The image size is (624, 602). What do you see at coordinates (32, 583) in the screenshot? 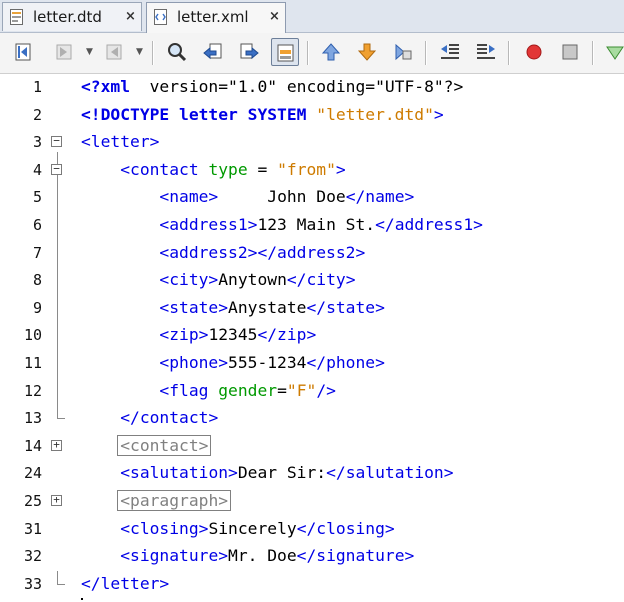
I see `line-number: 33` at bounding box center [32, 583].